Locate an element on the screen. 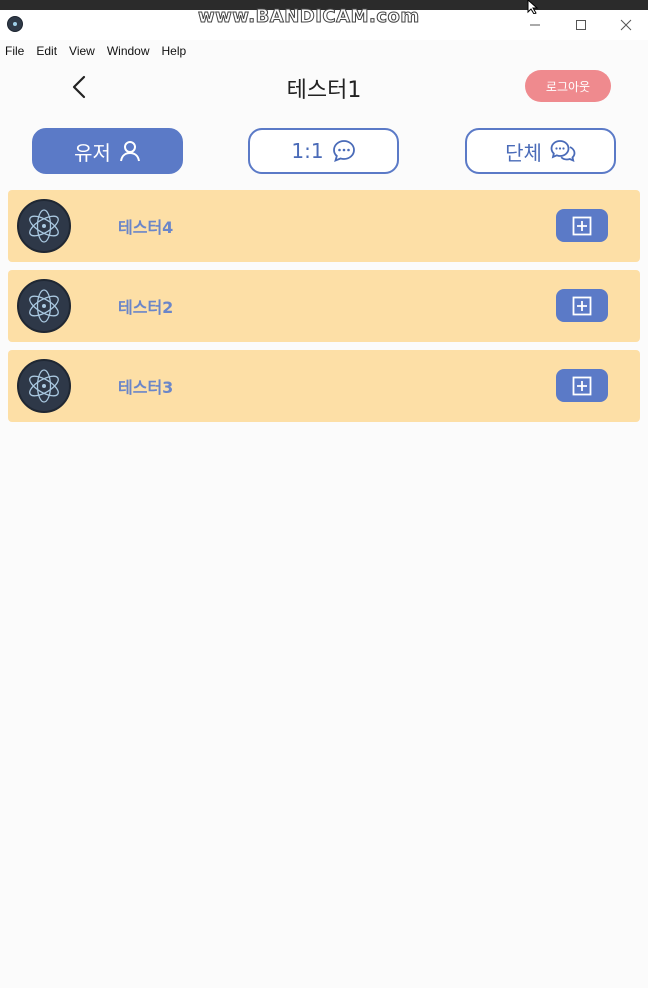 The image size is (648, 988). menu-window: Window is located at coordinates (128, 51).